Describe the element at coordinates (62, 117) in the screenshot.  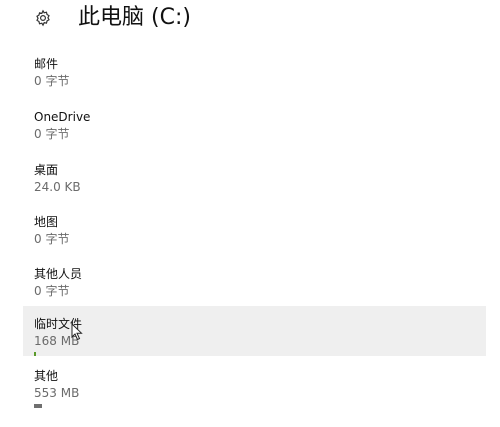
I see `storage-item-label: OneDrive` at that location.